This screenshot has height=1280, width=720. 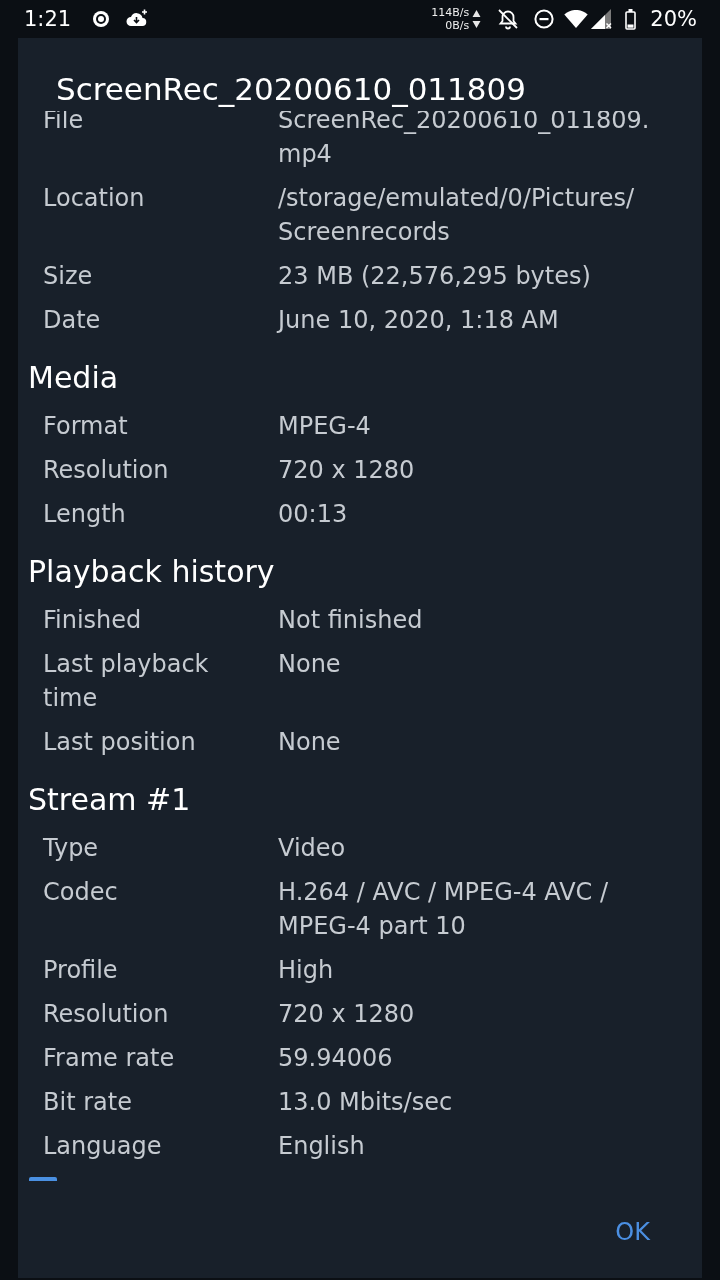 I want to click on section-heading: Media, so click(x=73, y=378).